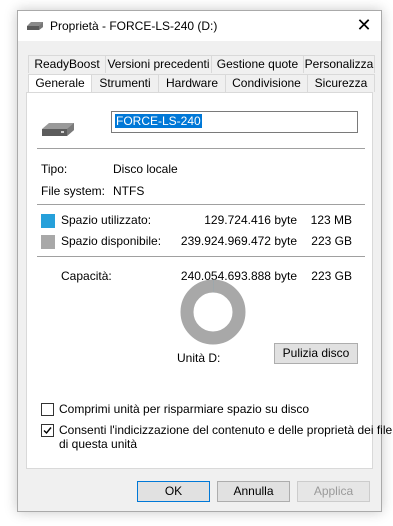 Image resolution: width=393 pixels, height=526 pixels. What do you see at coordinates (331, 220) in the screenshot?
I see `used-space-size: 123 MB` at bounding box center [331, 220].